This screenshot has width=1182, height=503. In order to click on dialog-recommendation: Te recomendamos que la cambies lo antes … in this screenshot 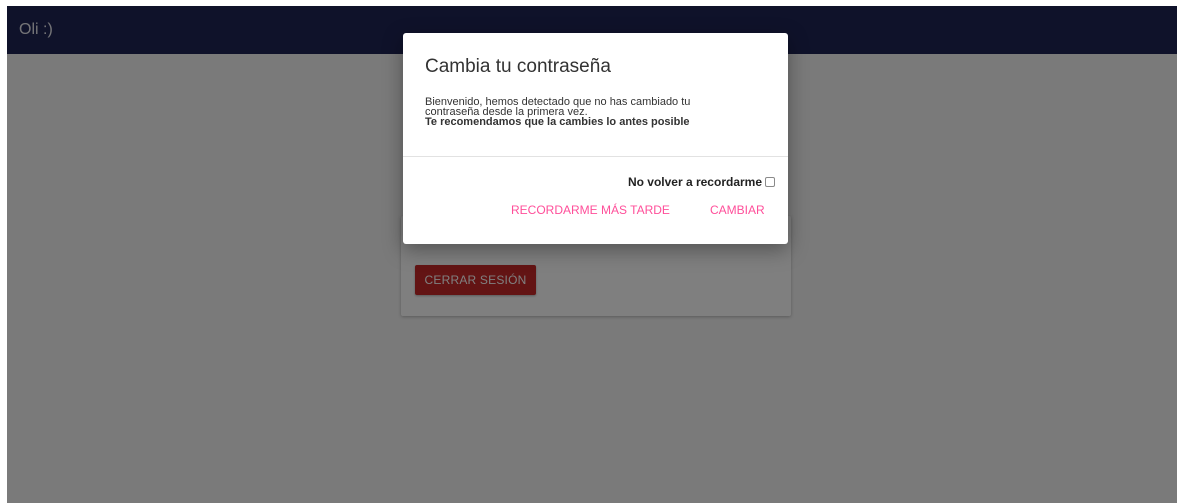, I will do `click(557, 122)`.